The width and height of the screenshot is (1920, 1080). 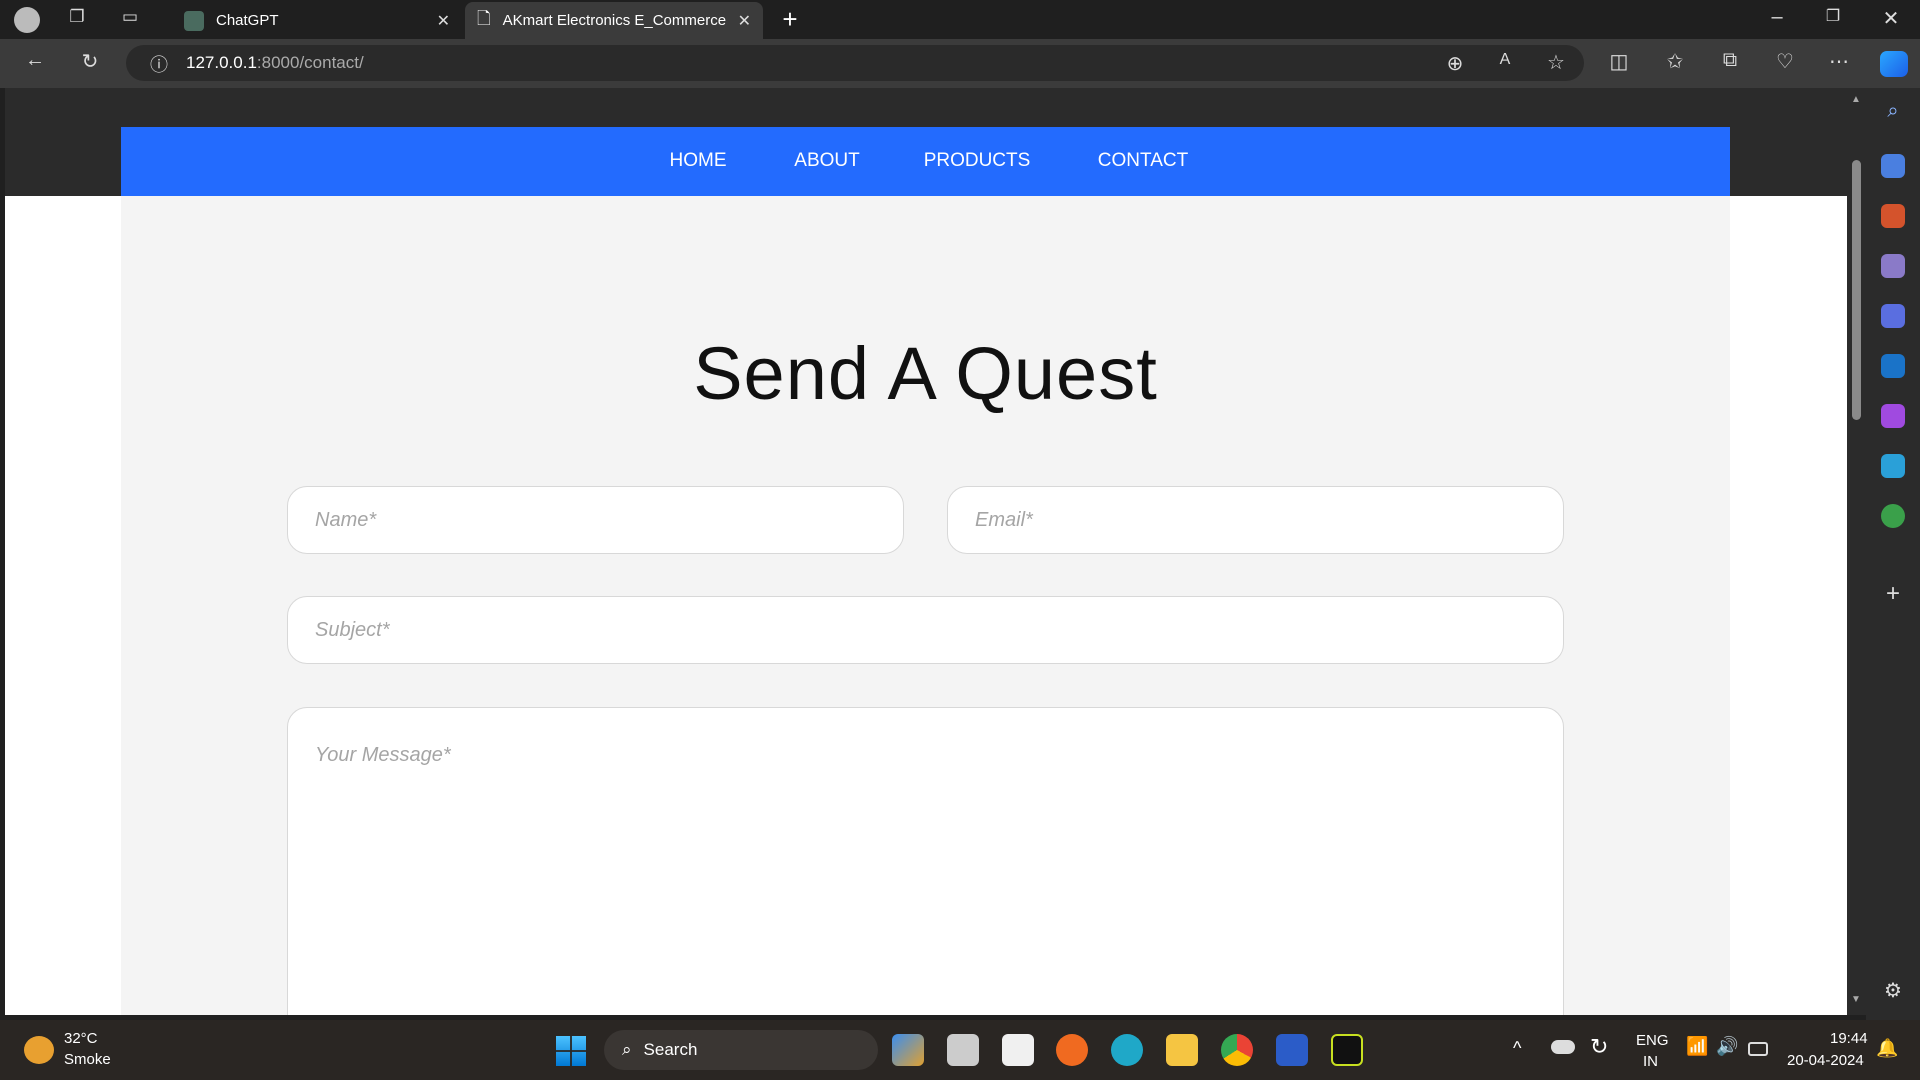 I want to click on copilot-icon, so click(x=1894, y=64).